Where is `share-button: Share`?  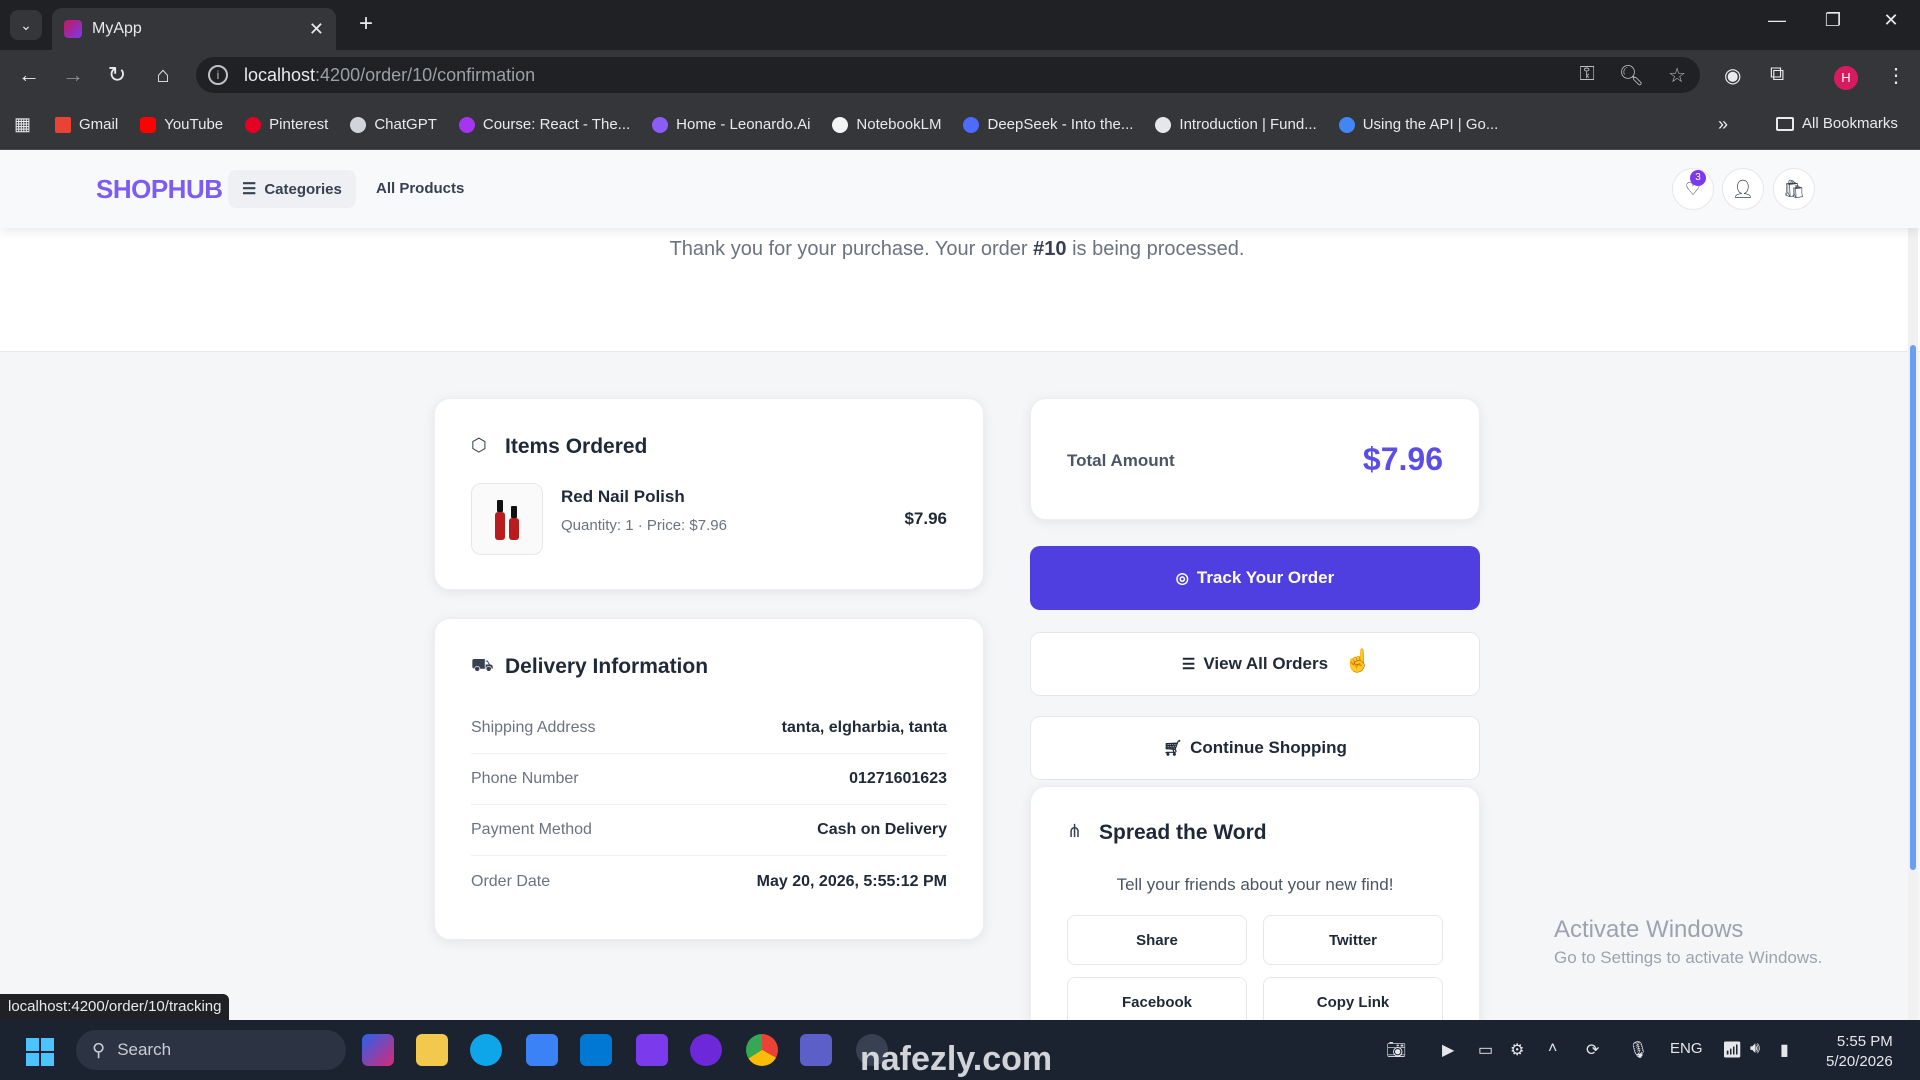 share-button: Share is located at coordinates (1157, 940).